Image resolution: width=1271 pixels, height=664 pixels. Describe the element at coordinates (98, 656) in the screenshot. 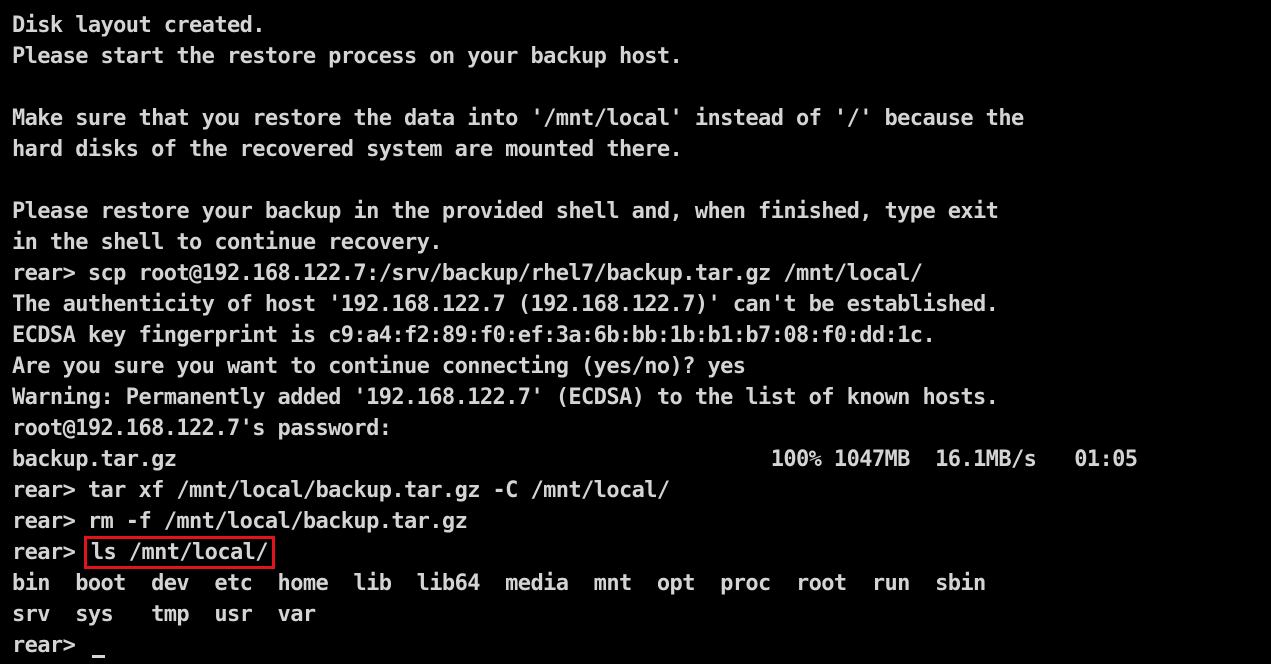

I see `cursor-icon` at that location.